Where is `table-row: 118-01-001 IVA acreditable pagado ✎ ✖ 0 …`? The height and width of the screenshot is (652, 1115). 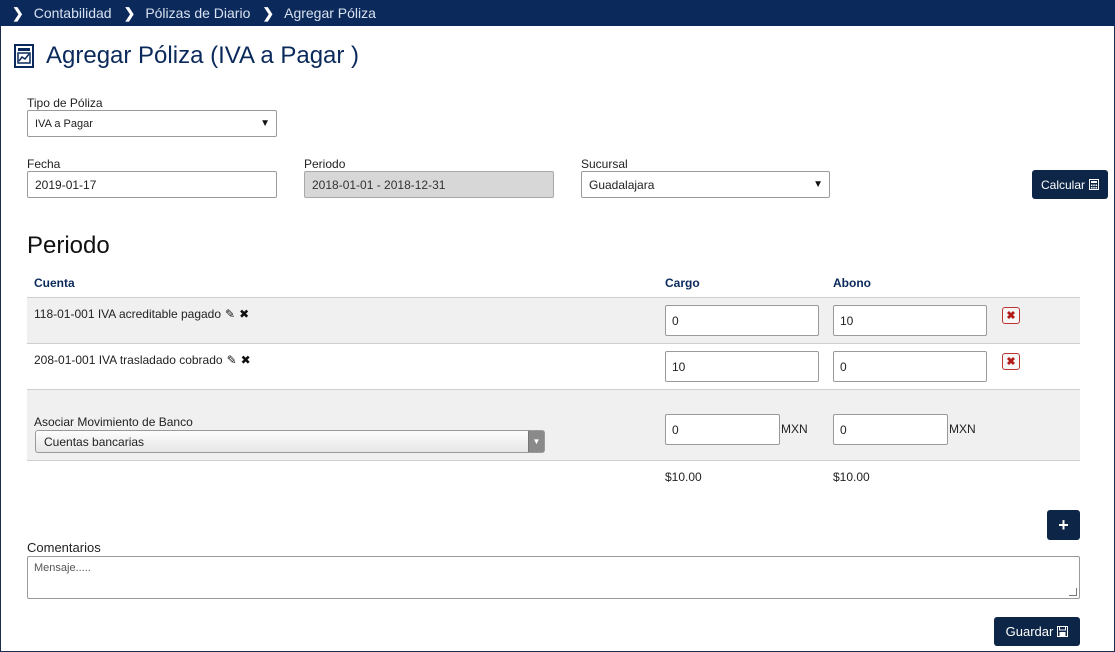
table-row: 118-01-001 IVA acreditable pagado ✎ ✖ 0 … is located at coordinates (553, 320).